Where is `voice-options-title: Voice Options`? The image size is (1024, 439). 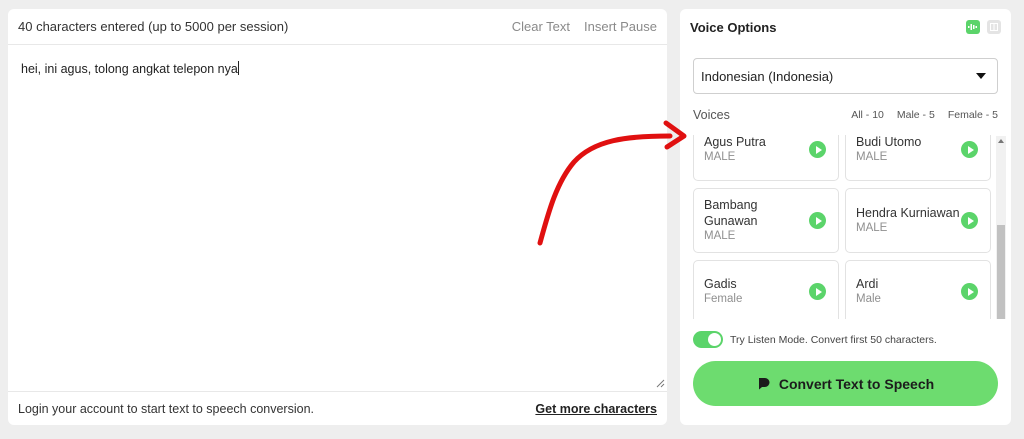
voice-options-title: Voice Options is located at coordinates (733, 27).